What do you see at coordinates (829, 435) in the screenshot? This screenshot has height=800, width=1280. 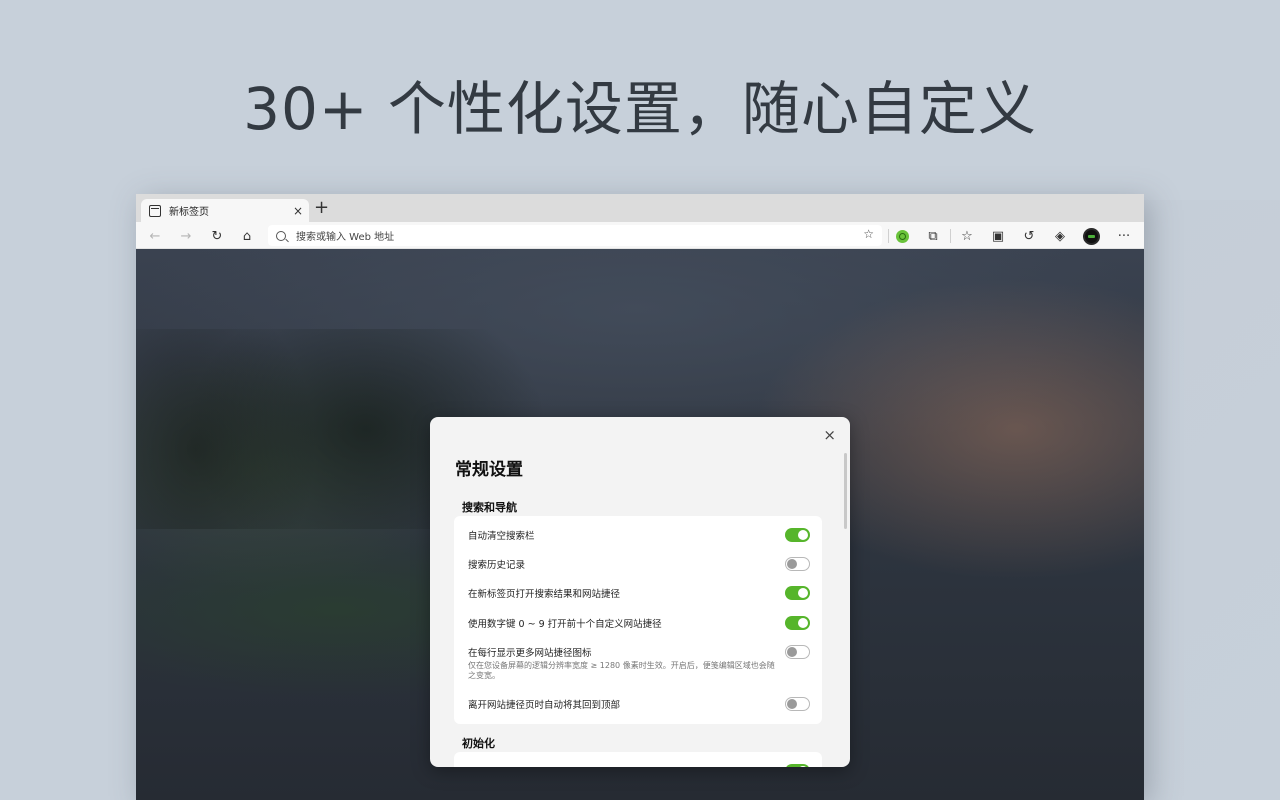 I see `close-icon: ×` at bounding box center [829, 435].